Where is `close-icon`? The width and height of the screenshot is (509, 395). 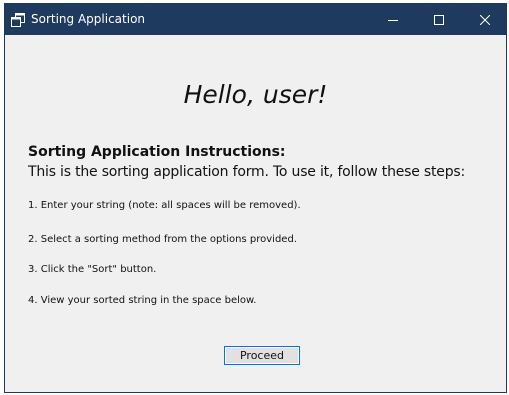
close-icon is located at coordinates (485, 19).